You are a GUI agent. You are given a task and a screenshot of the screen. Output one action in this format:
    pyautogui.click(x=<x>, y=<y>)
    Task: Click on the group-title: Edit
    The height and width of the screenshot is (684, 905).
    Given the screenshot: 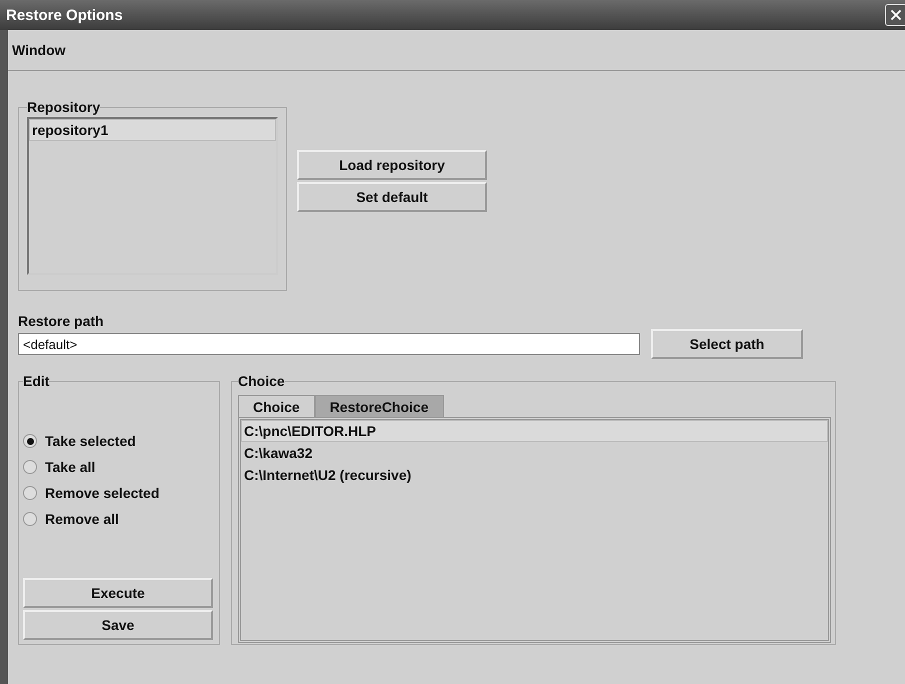 What is the action you would take?
    pyautogui.click(x=36, y=381)
    